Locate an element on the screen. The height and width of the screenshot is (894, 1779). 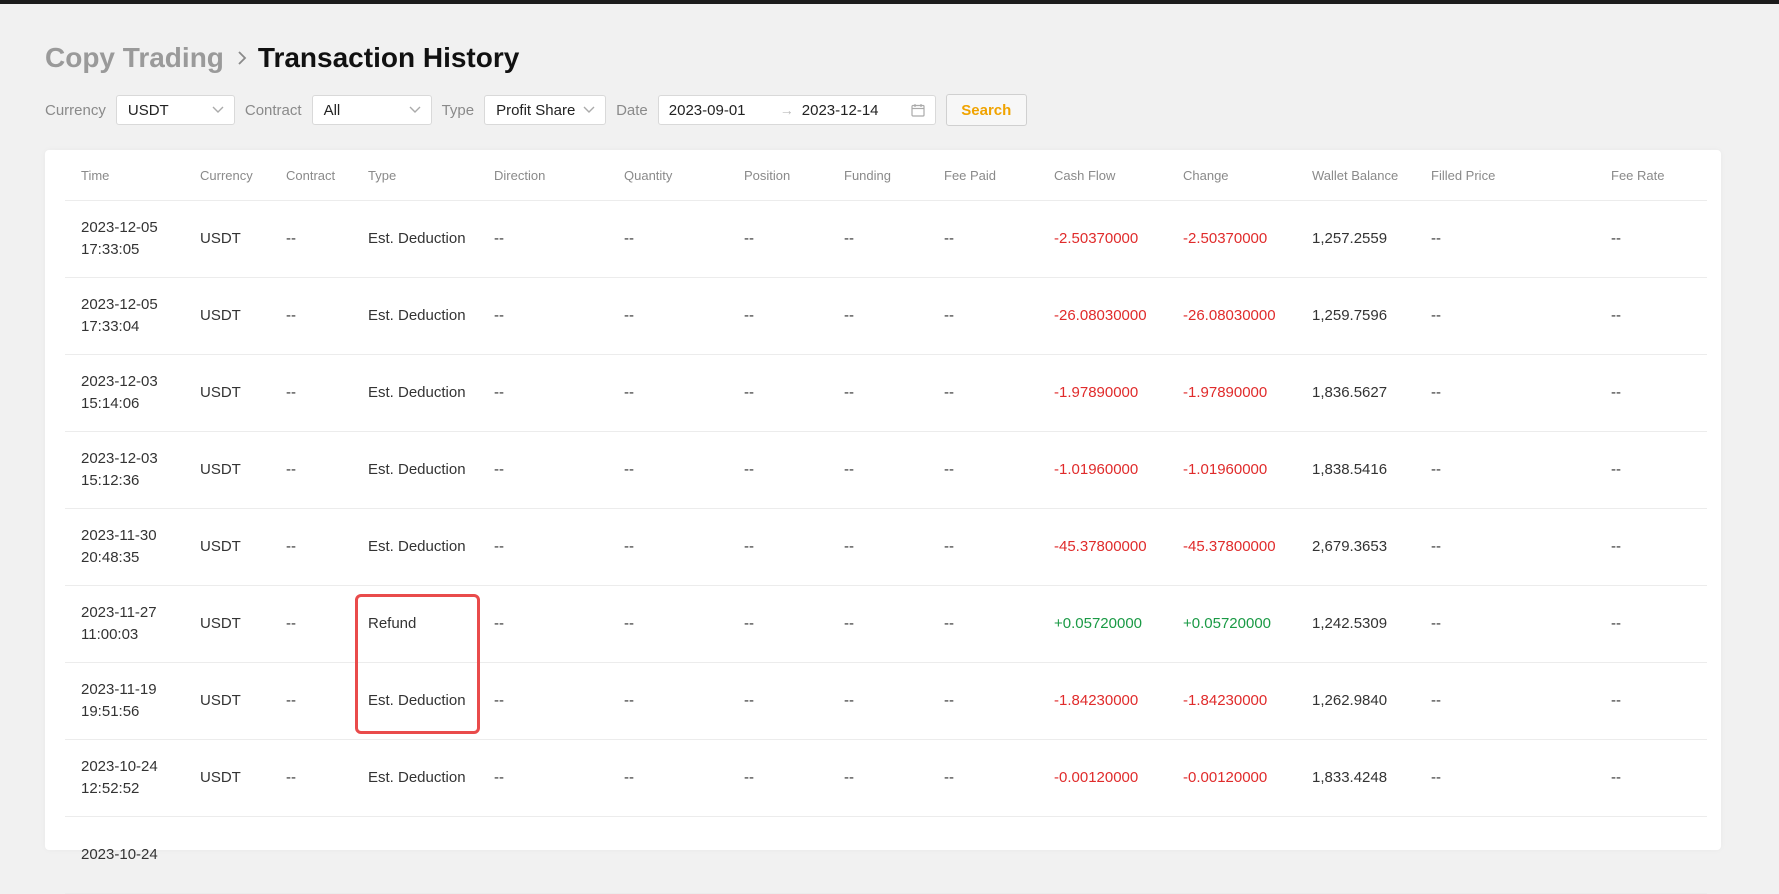
contract-cell is located at coordinates (311, 855).